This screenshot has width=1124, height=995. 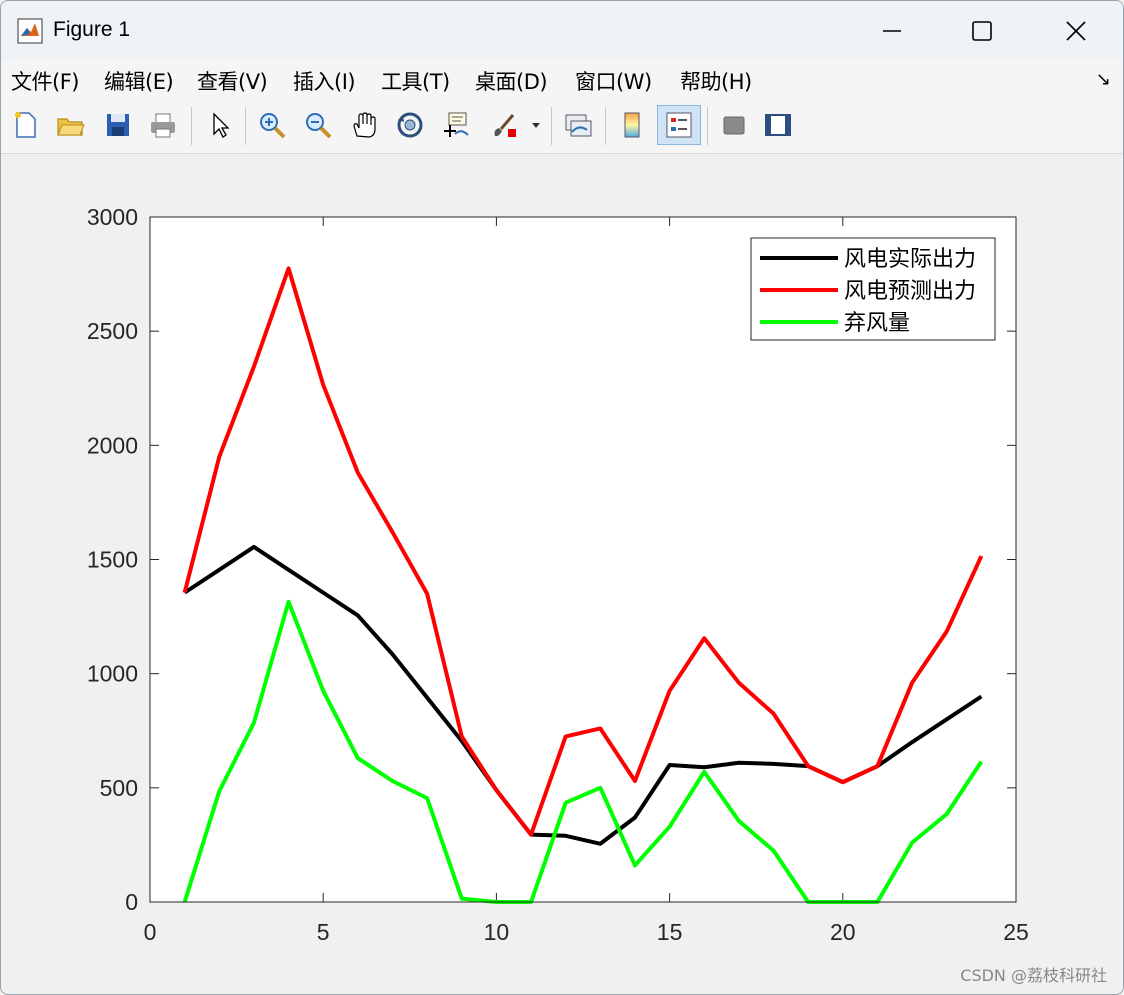 What do you see at coordinates (1016, 932) in the screenshot?
I see `x-tick-label: 25` at bounding box center [1016, 932].